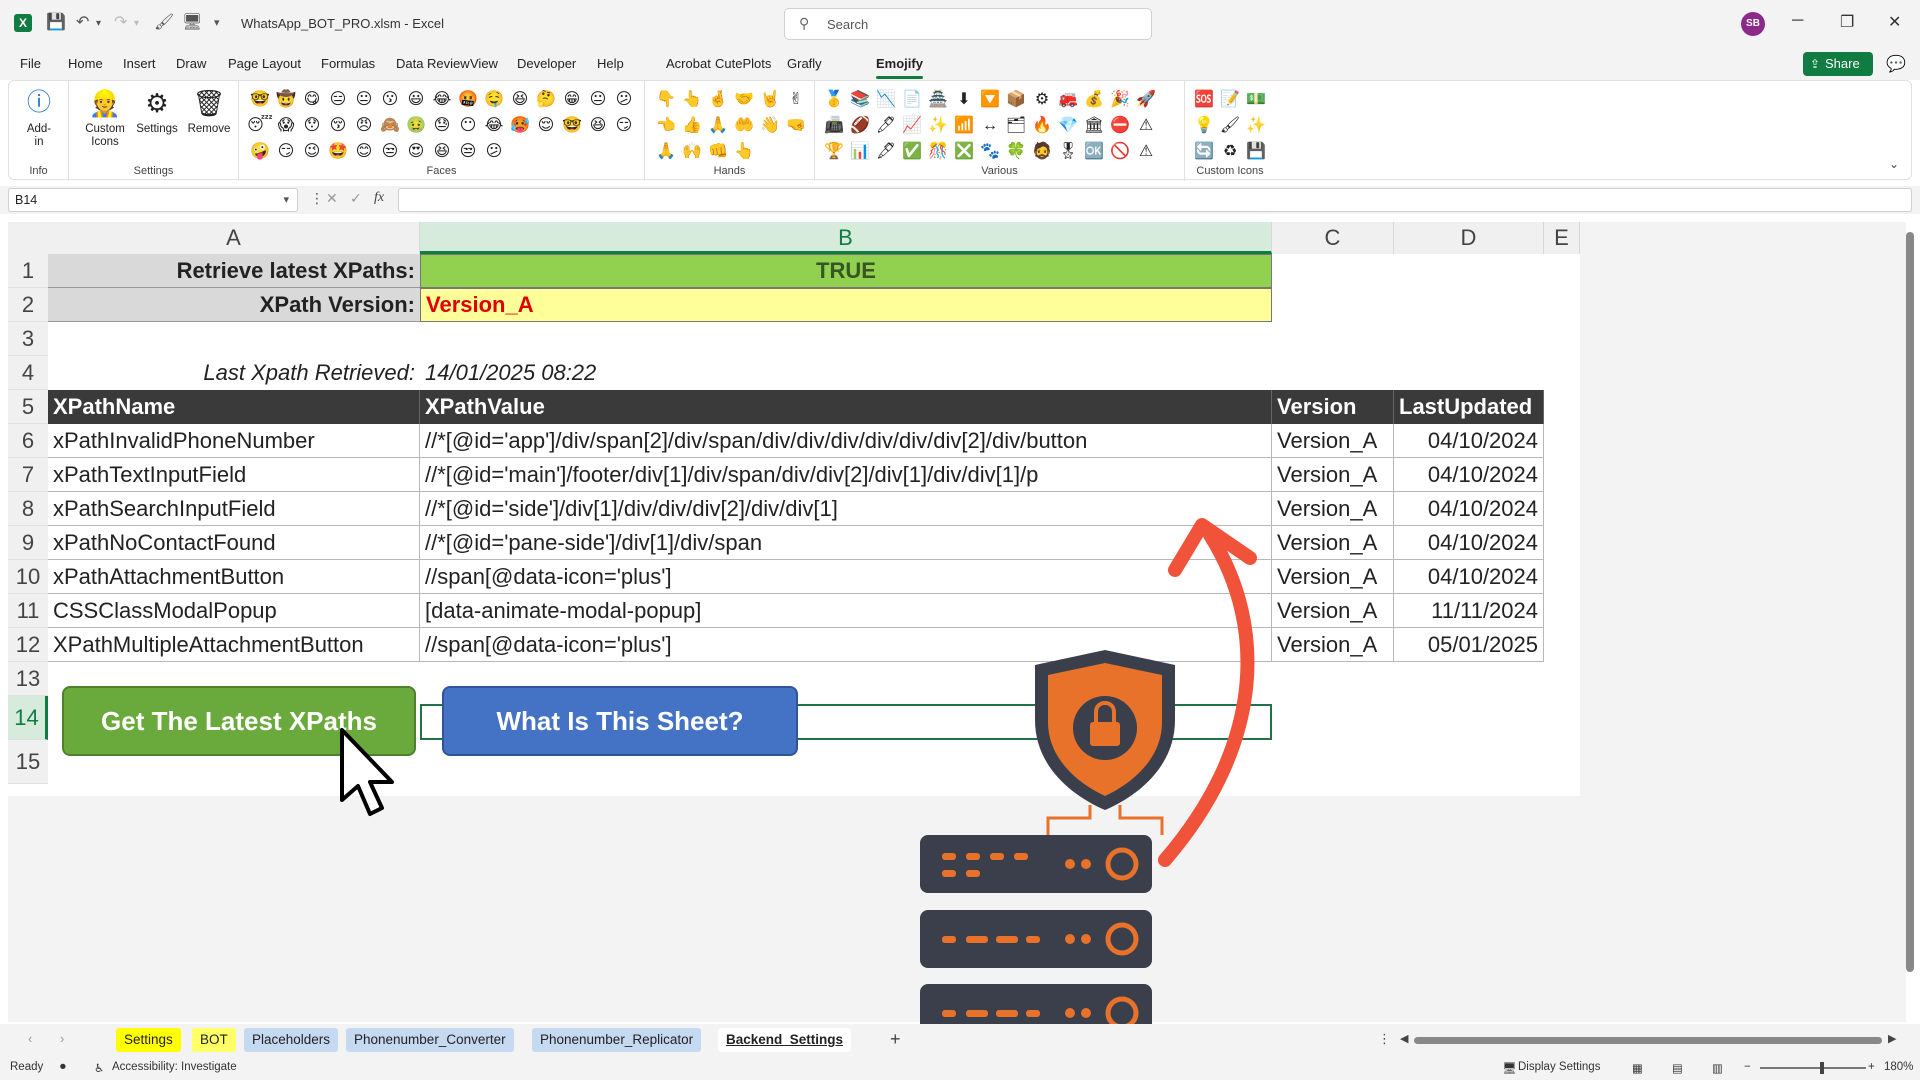 The width and height of the screenshot is (1920, 1080). Describe the element at coordinates (624, 100) in the screenshot. I see `face-emoji-14: 😕` at that location.